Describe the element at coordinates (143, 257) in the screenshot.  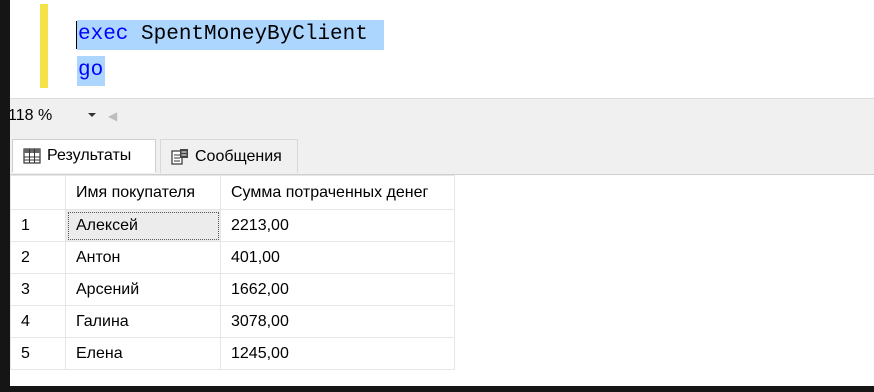
I see `client-name-cell: Антон` at that location.